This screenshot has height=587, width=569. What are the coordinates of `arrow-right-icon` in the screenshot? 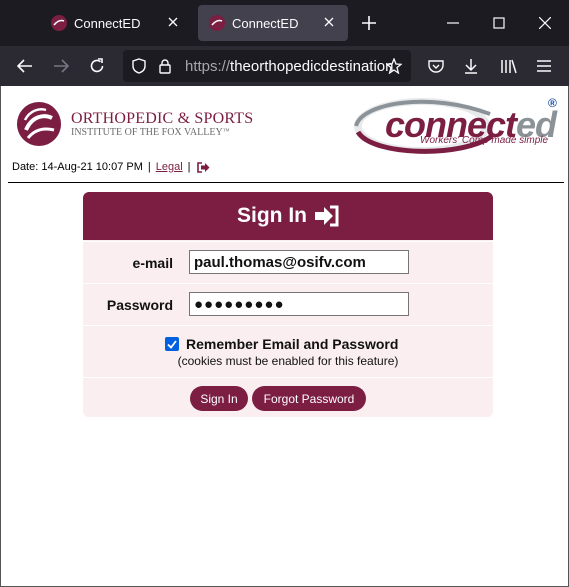 It's located at (61, 66).